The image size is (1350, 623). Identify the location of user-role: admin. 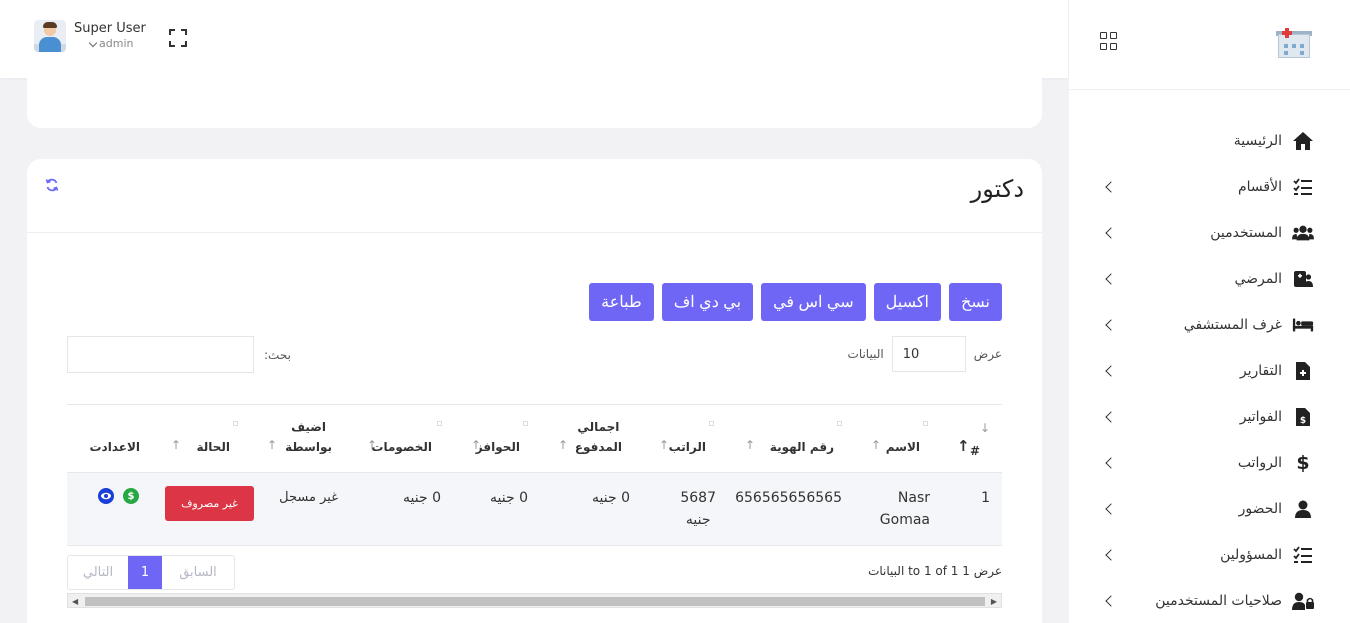
(117, 44).